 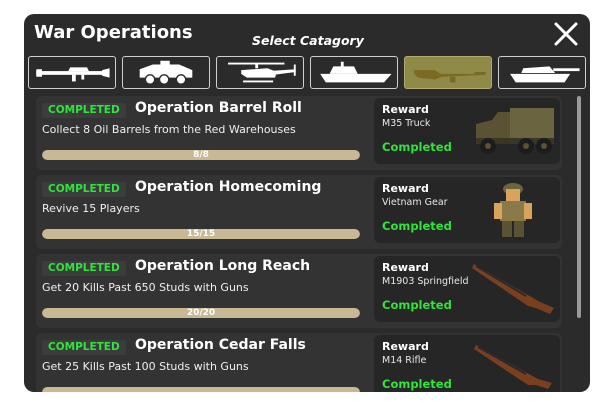 I want to click on launcher-icon, so click(x=73, y=74).